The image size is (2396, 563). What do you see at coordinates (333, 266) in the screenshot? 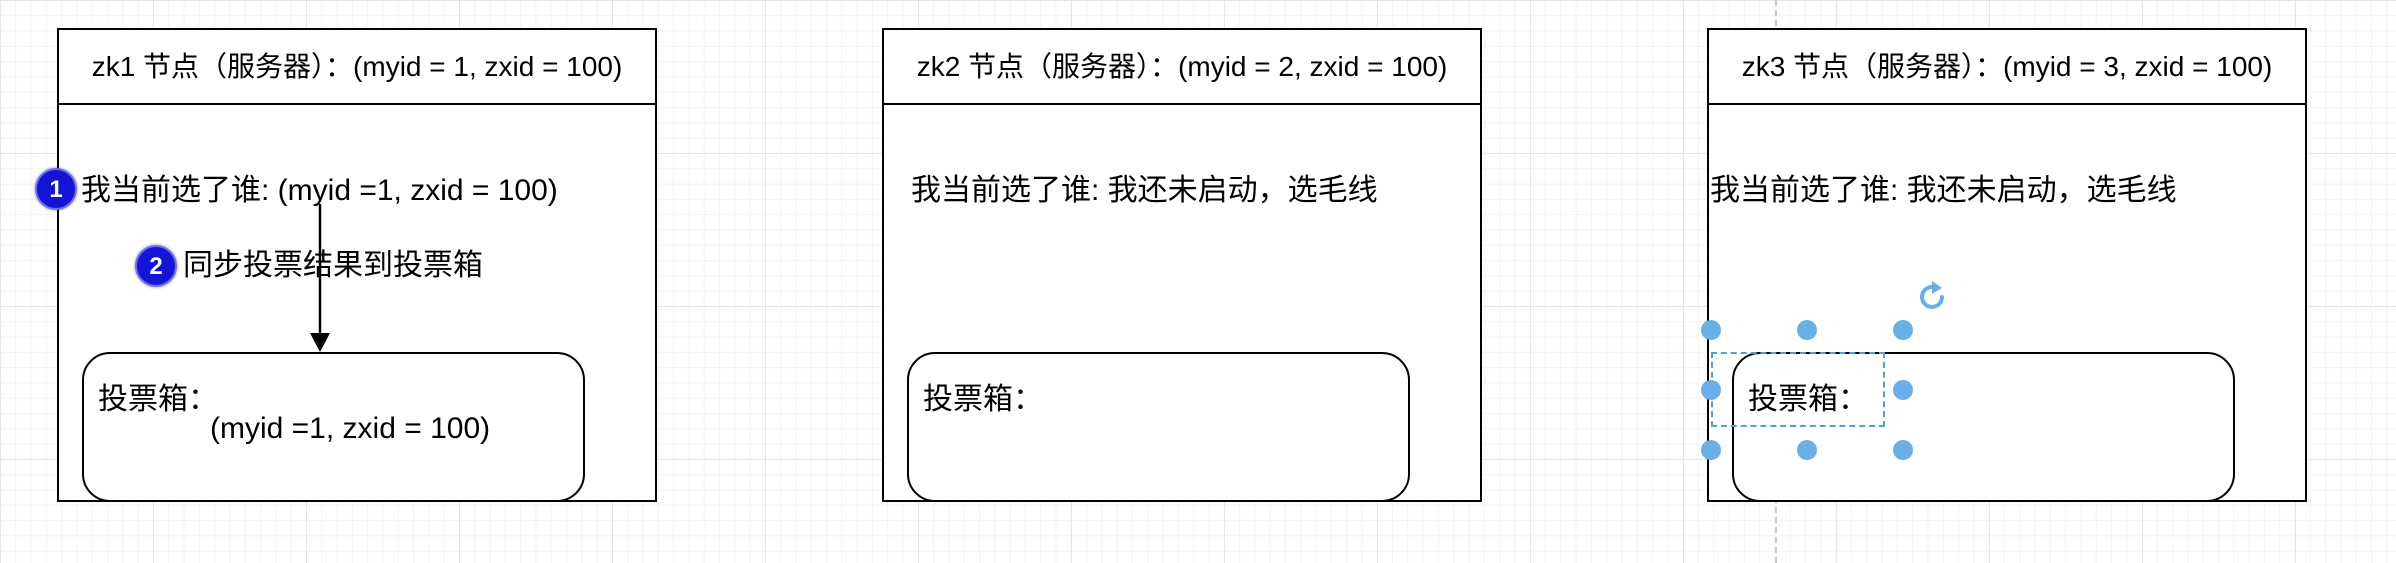
I see `zk1-step2-label: 同步投票结果到投票箱` at bounding box center [333, 266].